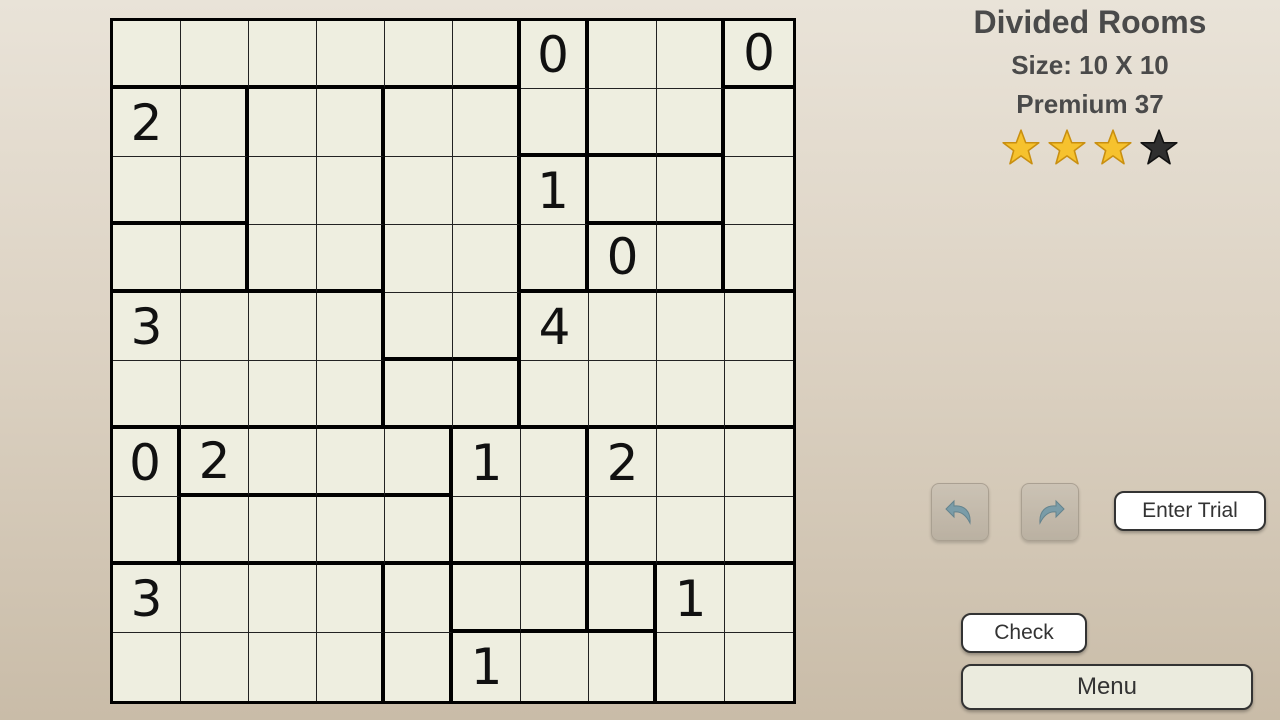 The width and height of the screenshot is (1280, 720). Describe the element at coordinates (1107, 687) in the screenshot. I see `menu-button: Menu` at that location.